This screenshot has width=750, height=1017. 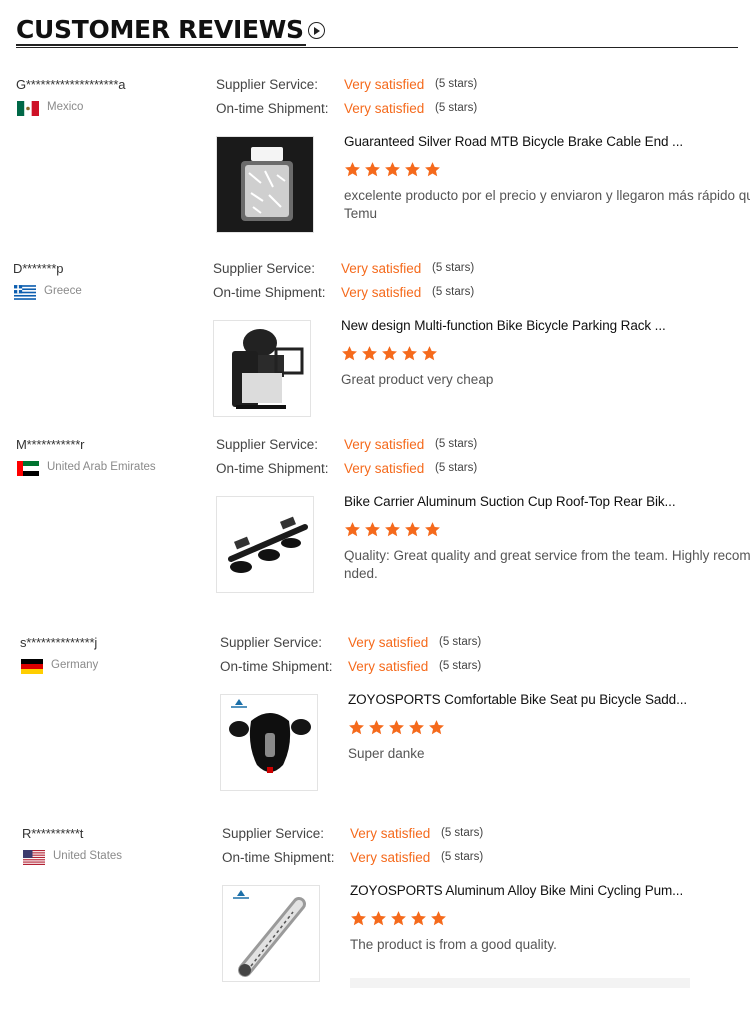 What do you see at coordinates (160, 29) in the screenshot?
I see `page-title: CUSTOMER REVIEWS` at bounding box center [160, 29].